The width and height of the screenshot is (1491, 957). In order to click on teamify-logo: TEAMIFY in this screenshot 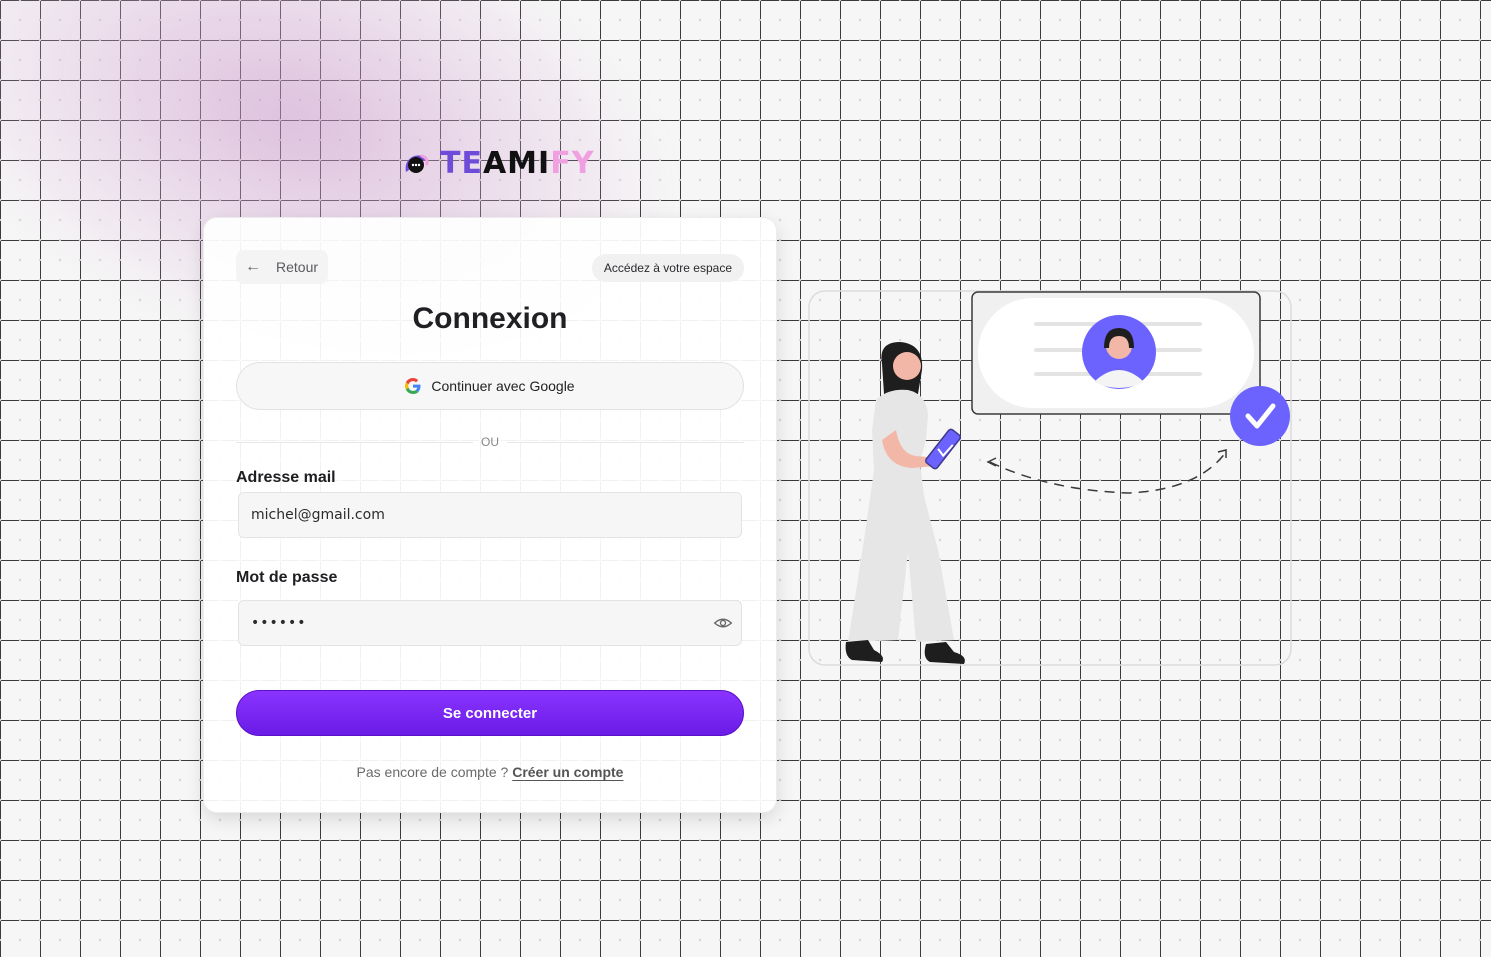, I will do `click(498, 164)`.